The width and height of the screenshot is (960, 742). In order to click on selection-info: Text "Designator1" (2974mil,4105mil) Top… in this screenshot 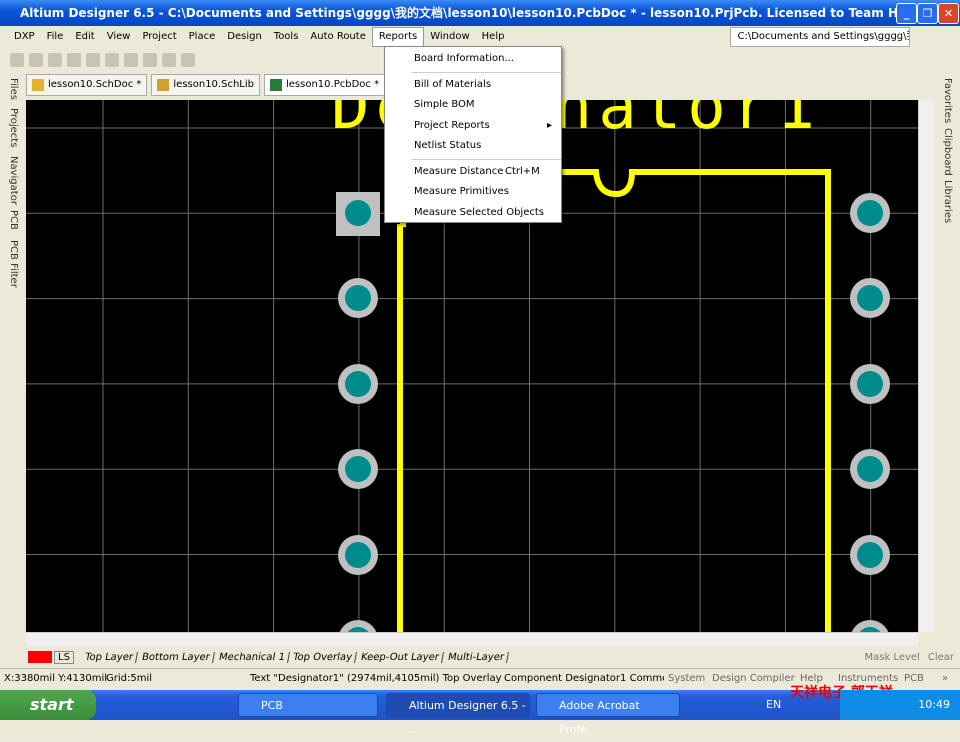, I will do `click(376, 678)`.